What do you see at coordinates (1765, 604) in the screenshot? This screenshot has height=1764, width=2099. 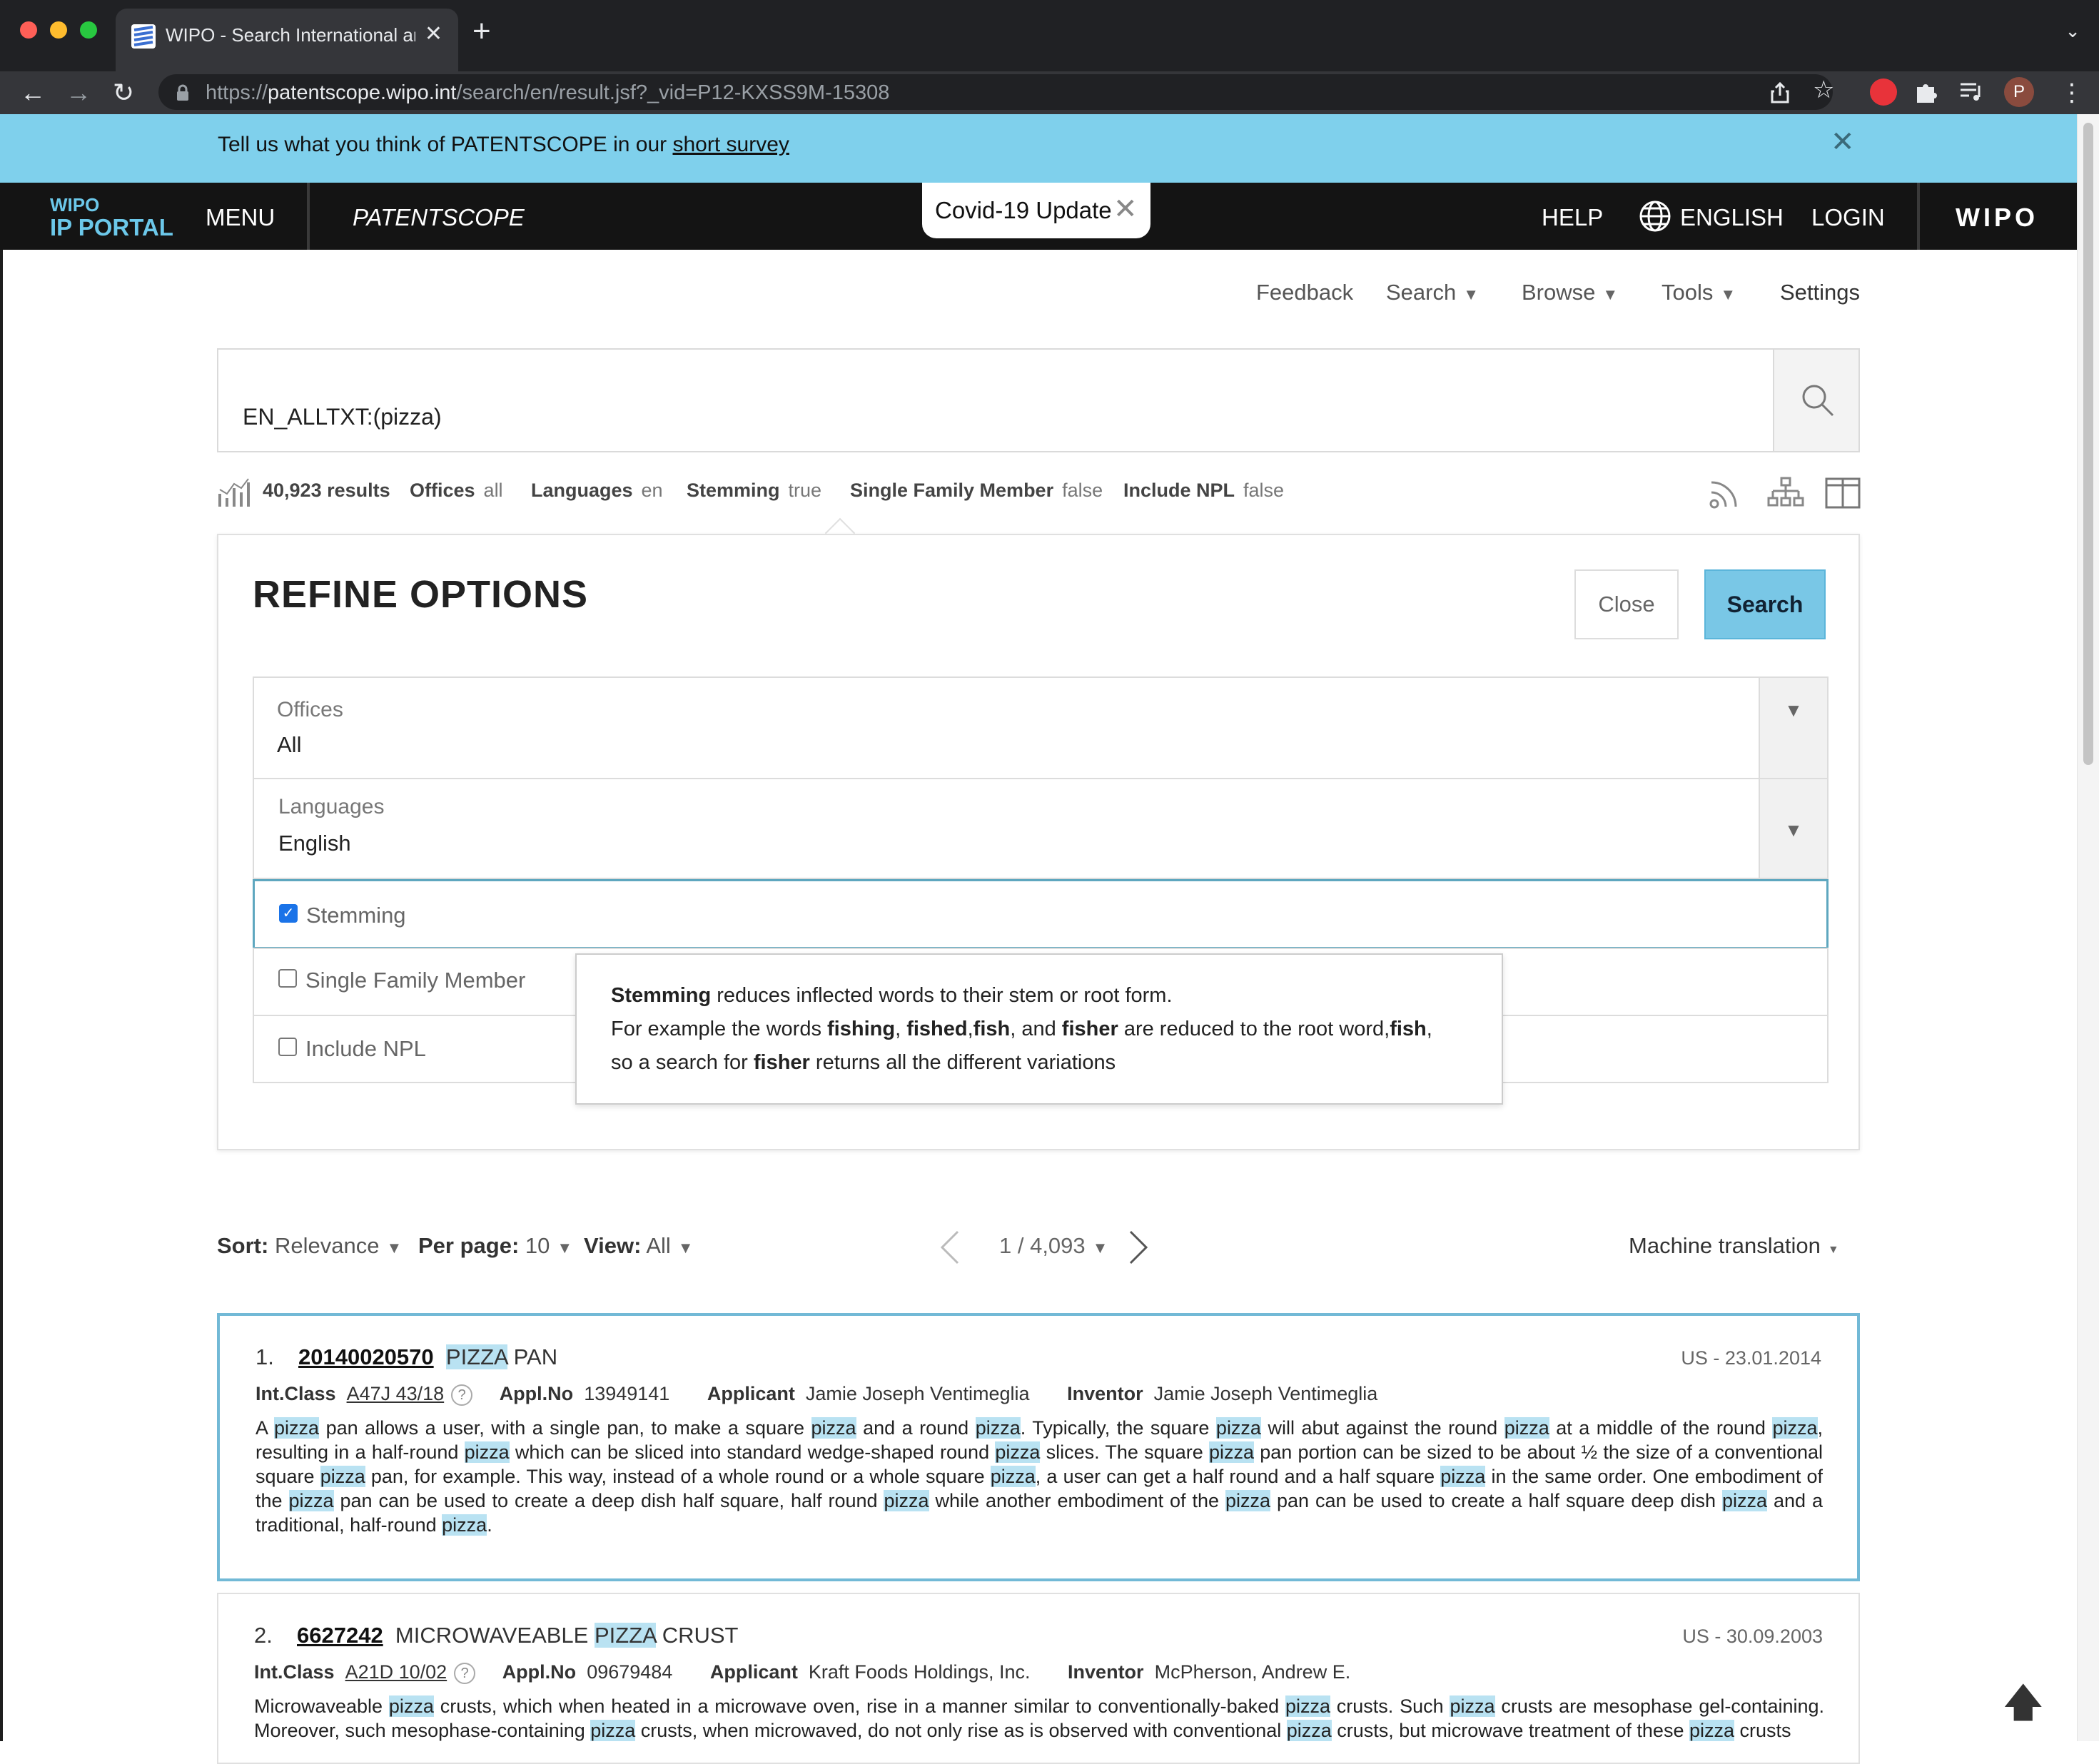 I see `refine-search-button: Search` at bounding box center [1765, 604].